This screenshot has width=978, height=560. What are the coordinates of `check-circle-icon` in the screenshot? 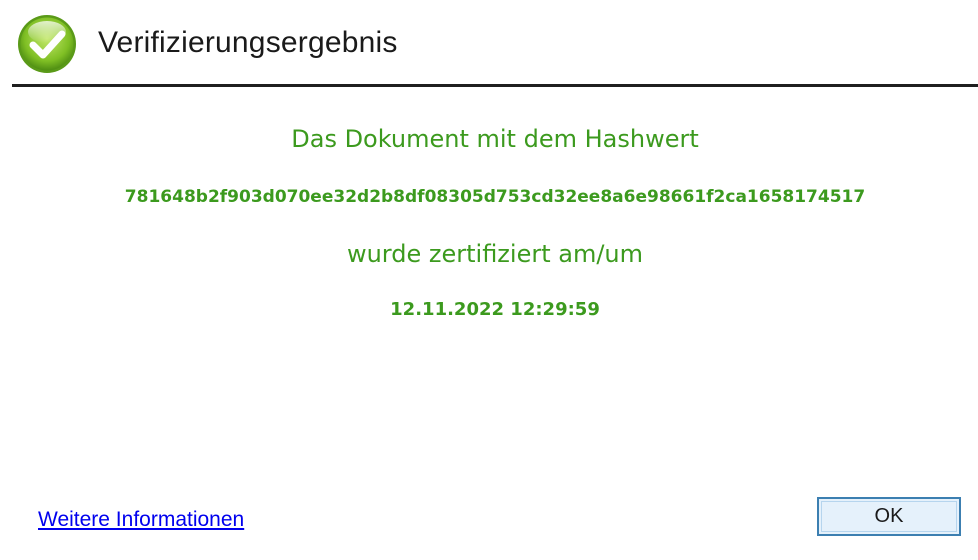 It's located at (47, 44).